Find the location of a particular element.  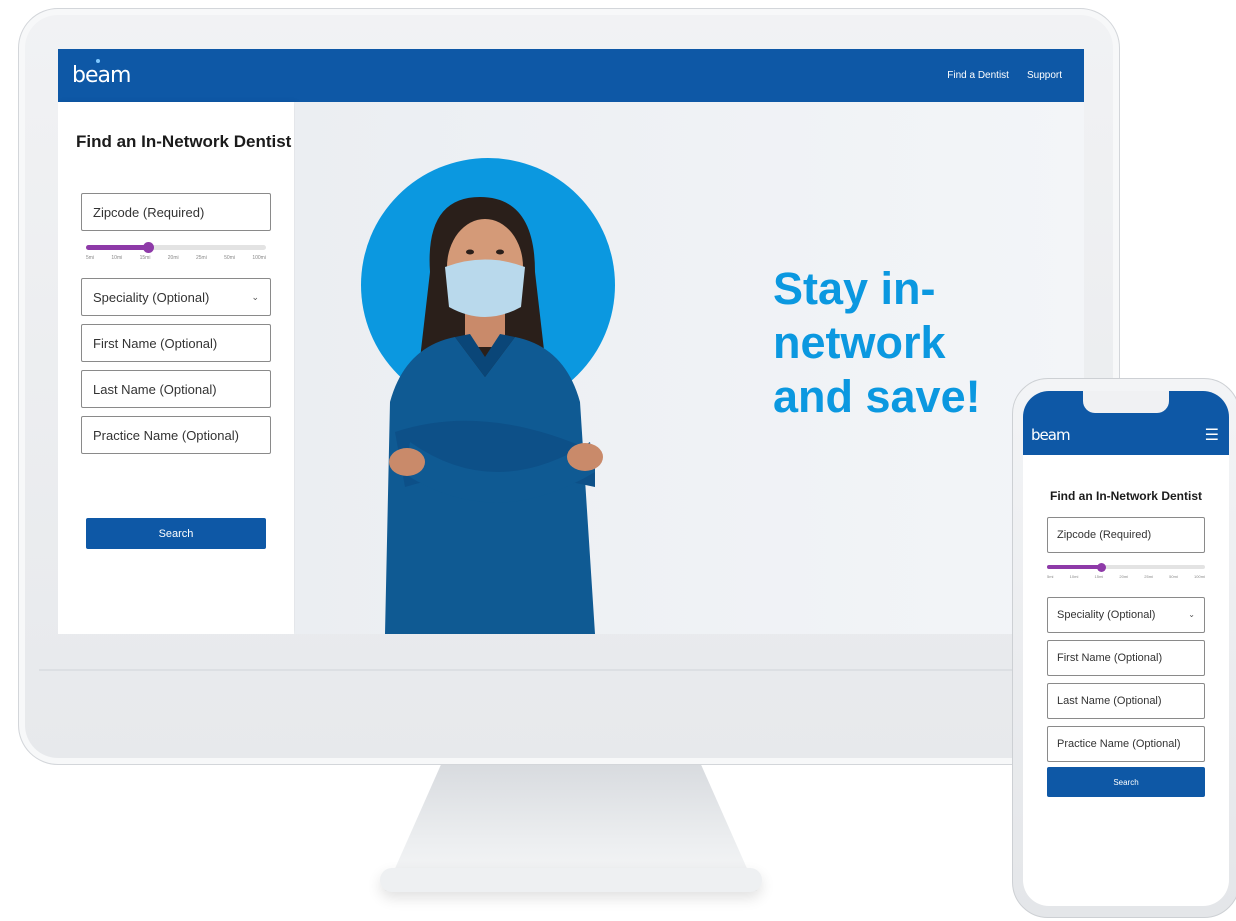

beam-logo: beam is located at coordinates (101, 73).